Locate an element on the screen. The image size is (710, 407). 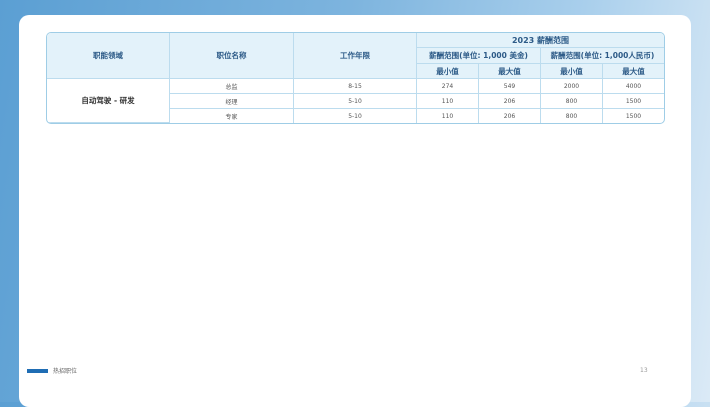
position-cell: 经理 is located at coordinates (232, 101).